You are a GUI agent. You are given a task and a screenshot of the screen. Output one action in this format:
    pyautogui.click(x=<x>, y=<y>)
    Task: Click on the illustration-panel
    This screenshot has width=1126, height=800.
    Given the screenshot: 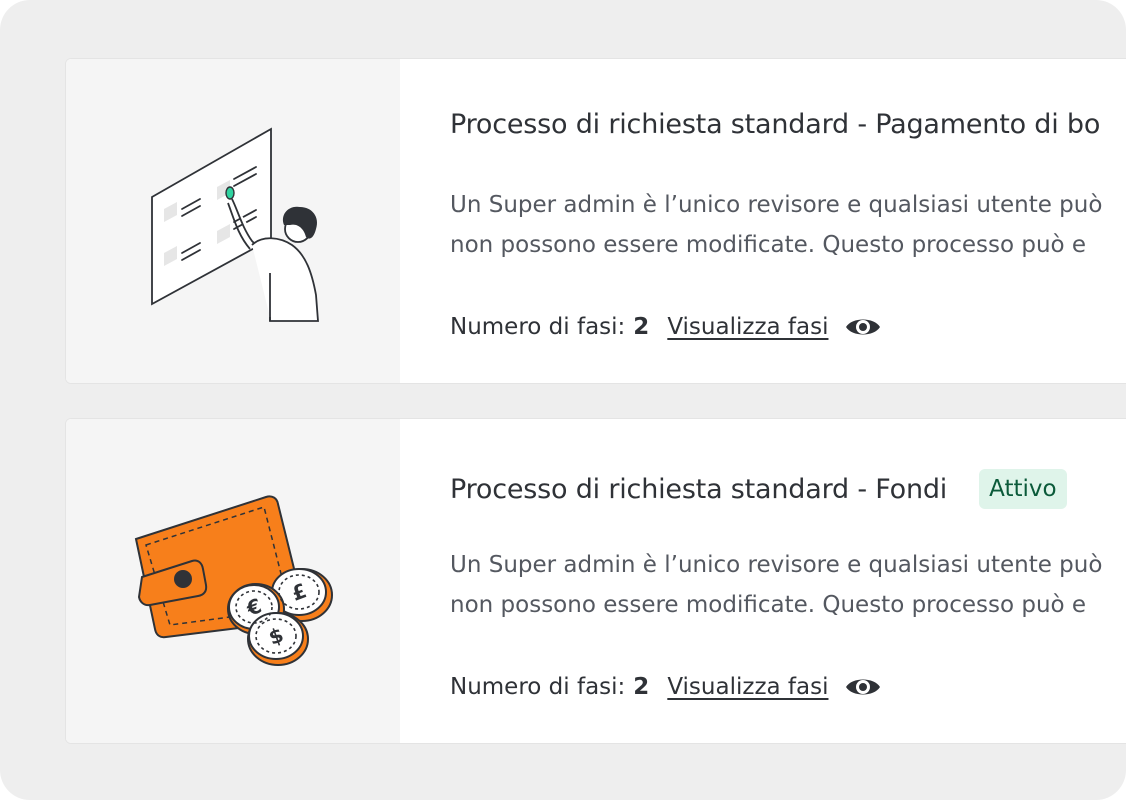 What is the action you would take?
    pyautogui.click(x=233, y=221)
    